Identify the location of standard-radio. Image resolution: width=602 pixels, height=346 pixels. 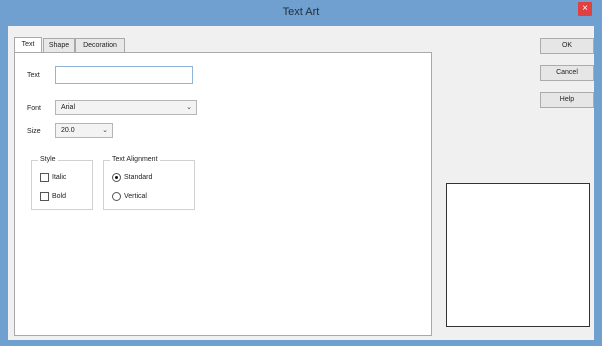
(116, 177).